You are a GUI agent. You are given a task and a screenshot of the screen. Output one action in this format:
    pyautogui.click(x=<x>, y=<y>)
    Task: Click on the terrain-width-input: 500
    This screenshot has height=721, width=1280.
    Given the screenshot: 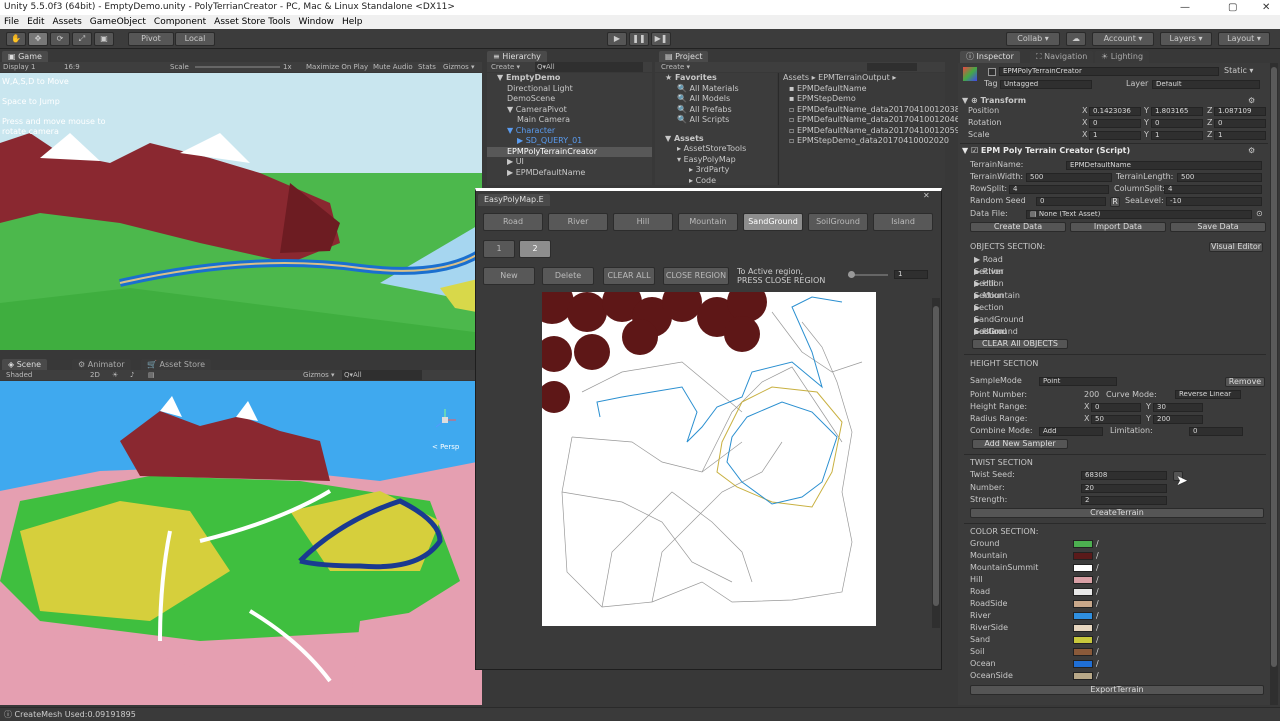 What is the action you would take?
    pyautogui.click(x=1069, y=177)
    